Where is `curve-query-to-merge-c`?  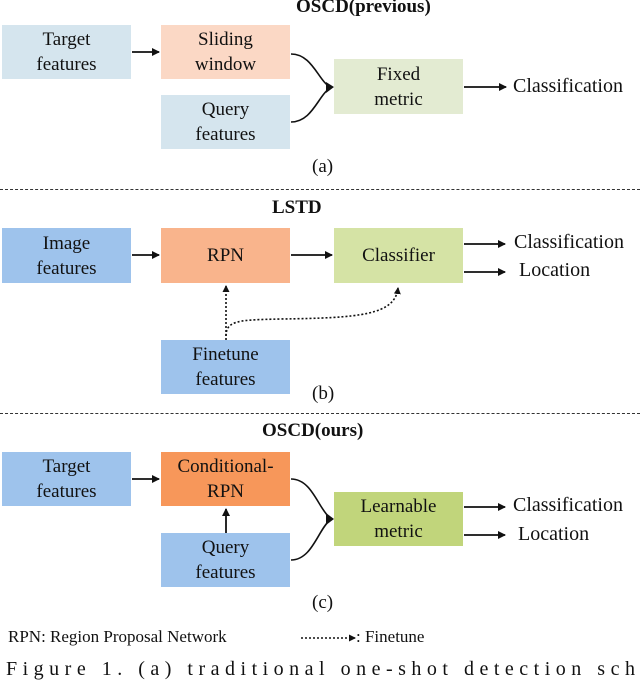 curve-query-to-merge-c is located at coordinates (310, 540).